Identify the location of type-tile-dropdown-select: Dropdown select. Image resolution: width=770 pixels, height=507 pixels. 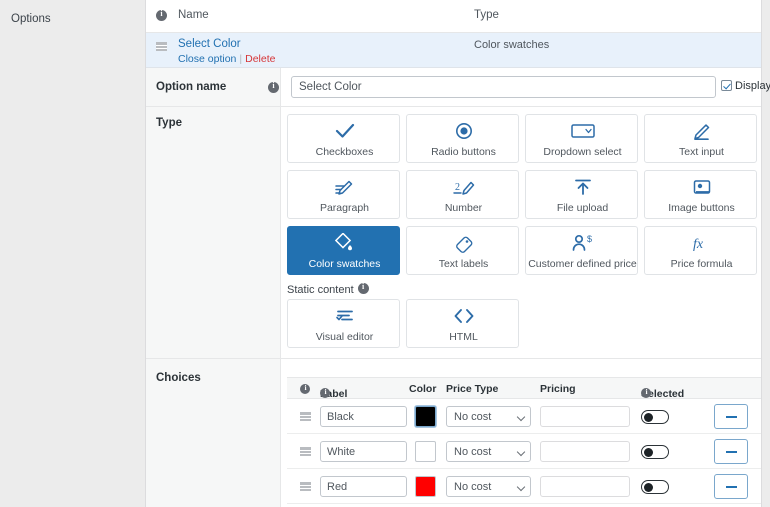
(581, 138).